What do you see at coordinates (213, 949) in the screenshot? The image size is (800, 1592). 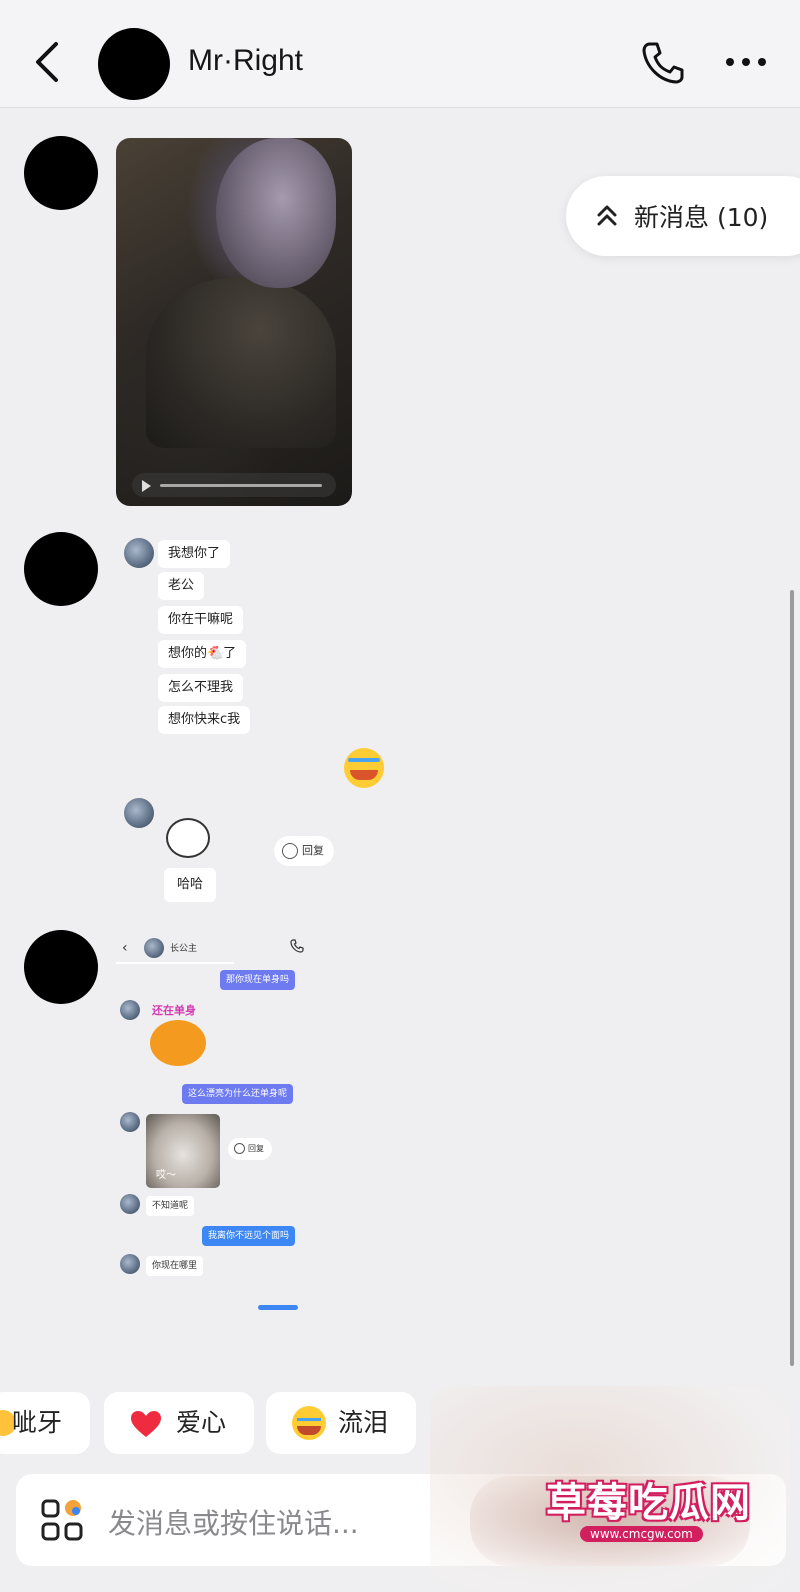 I see `screenshot-nav-bar: ‹ 长公主` at bounding box center [213, 949].